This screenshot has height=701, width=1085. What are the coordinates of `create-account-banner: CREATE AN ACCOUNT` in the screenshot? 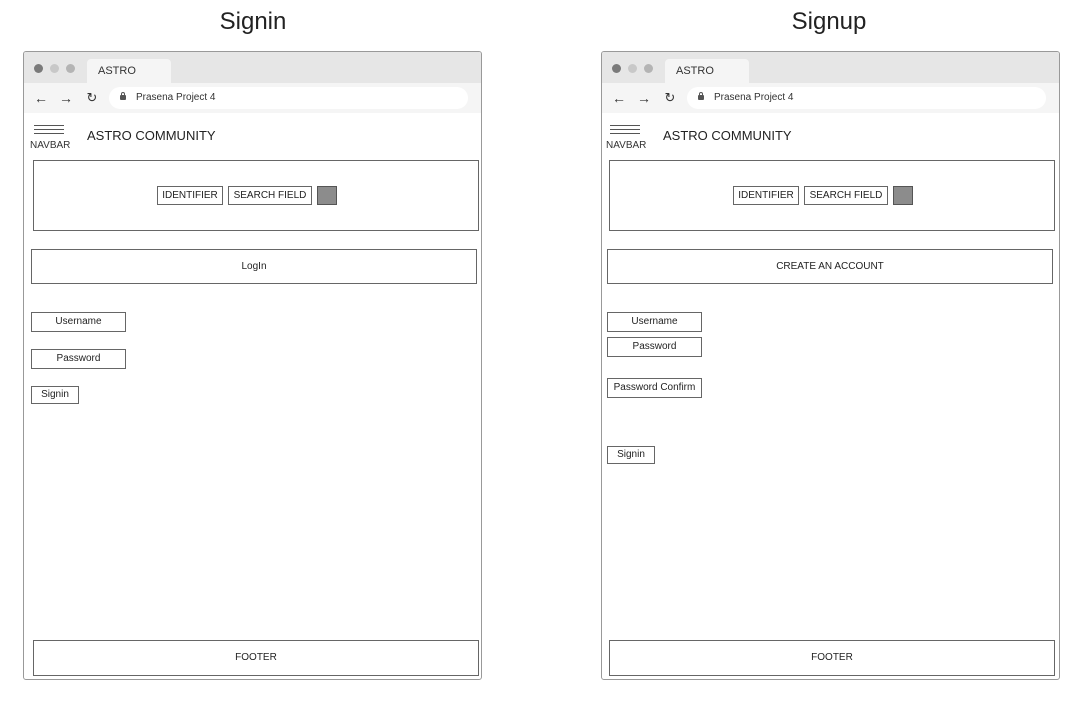 It's located at (830, 266).